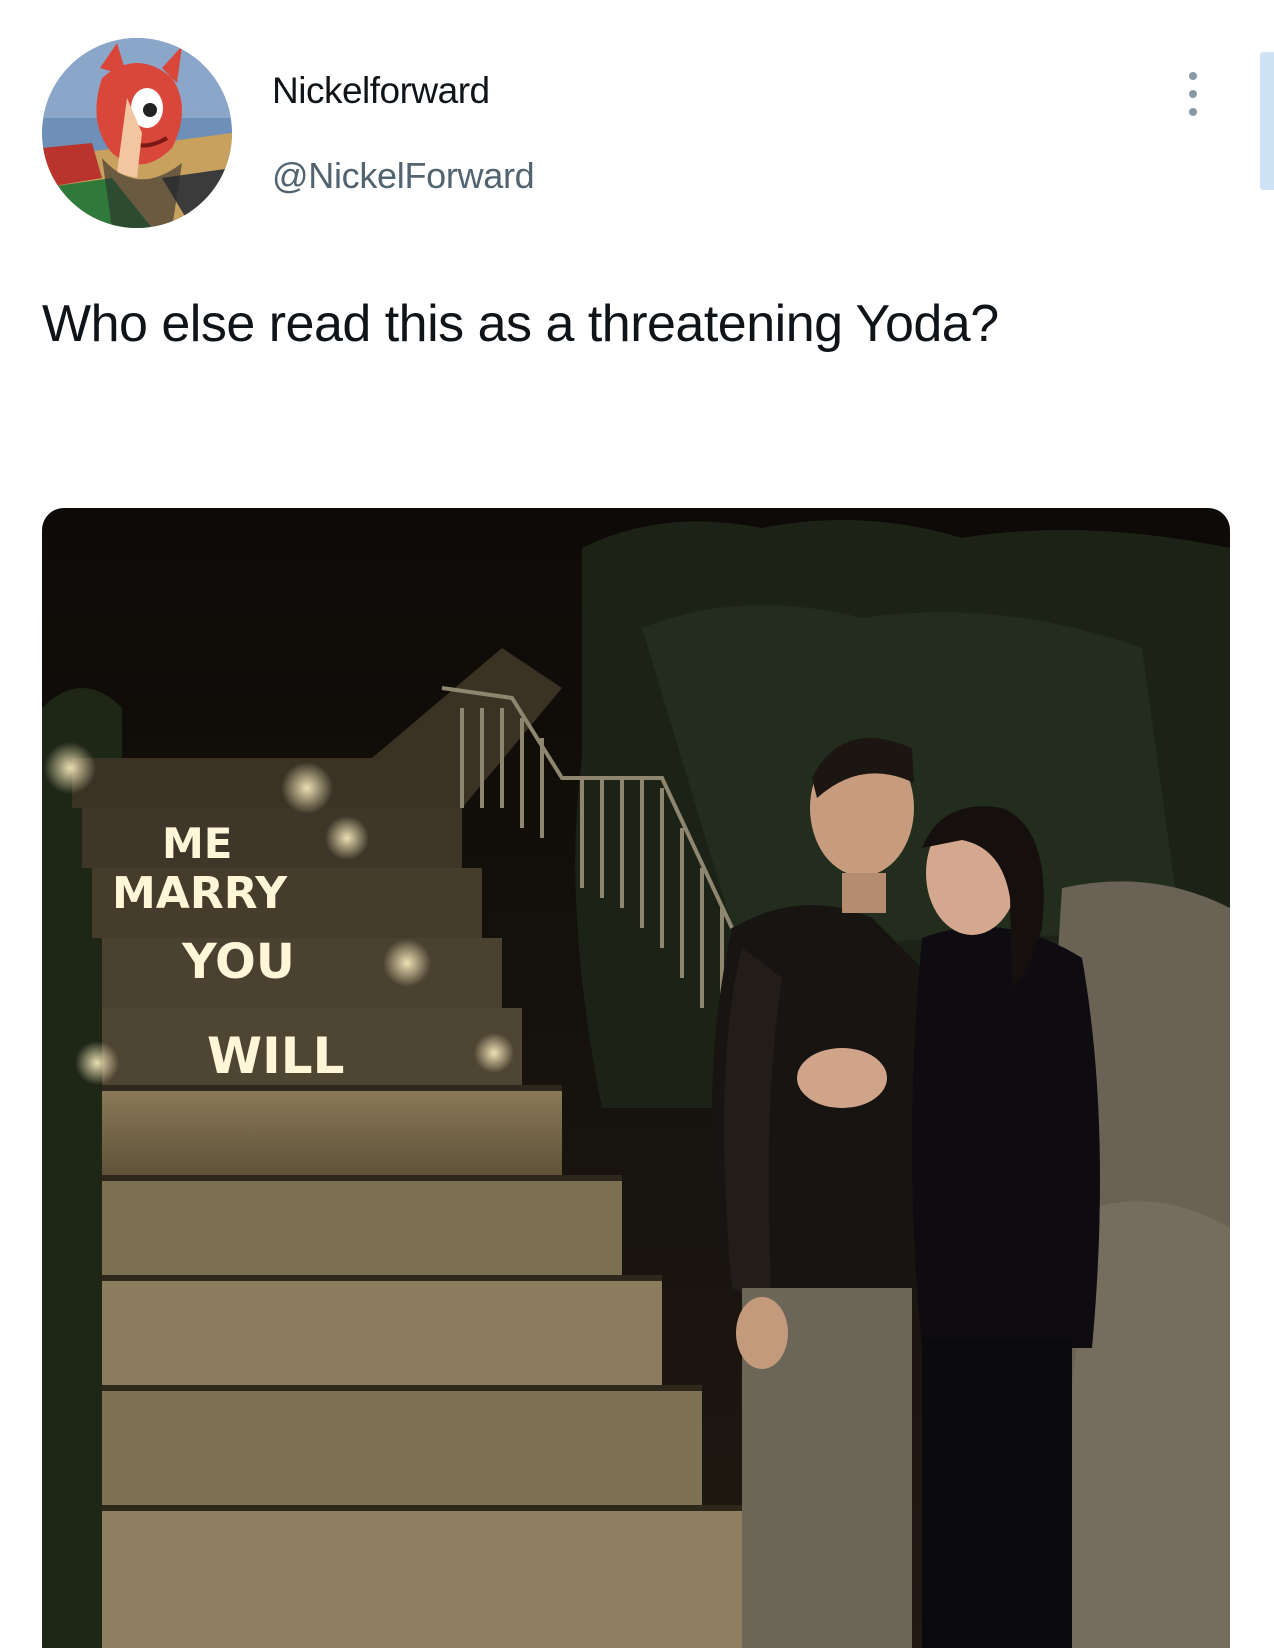 The height and width of the screenshot is (1648, 1274). I want to click on sign-word: ME, so click(197, 843).